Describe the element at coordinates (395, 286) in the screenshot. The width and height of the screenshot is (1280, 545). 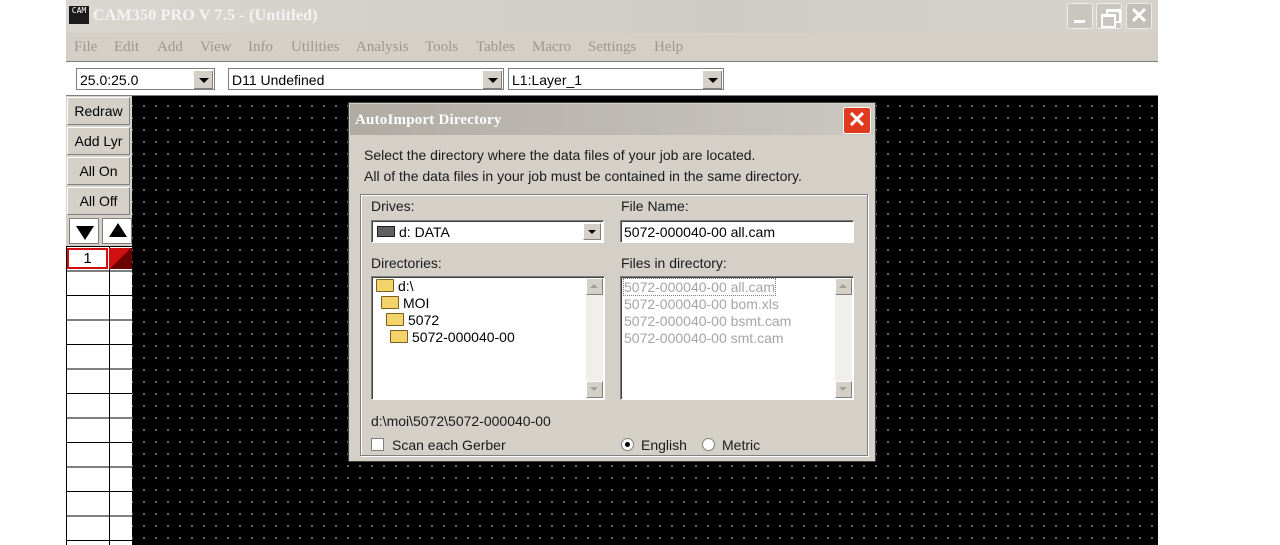
I see `directory-item: d:\` at that location.